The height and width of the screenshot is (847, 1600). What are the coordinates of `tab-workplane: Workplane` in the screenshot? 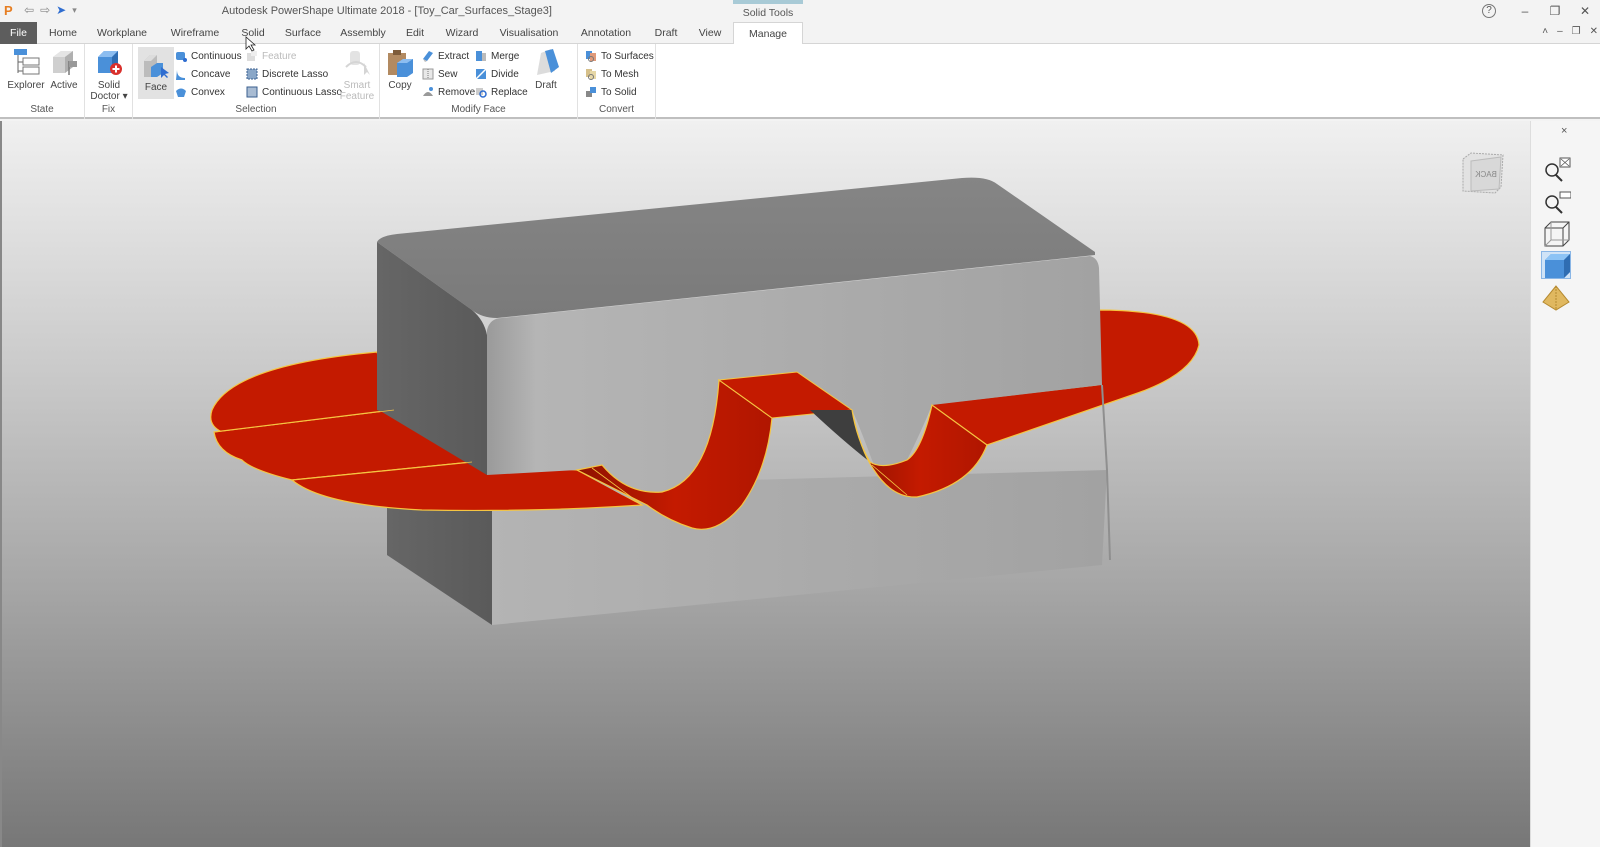 It's located at (122, 33).